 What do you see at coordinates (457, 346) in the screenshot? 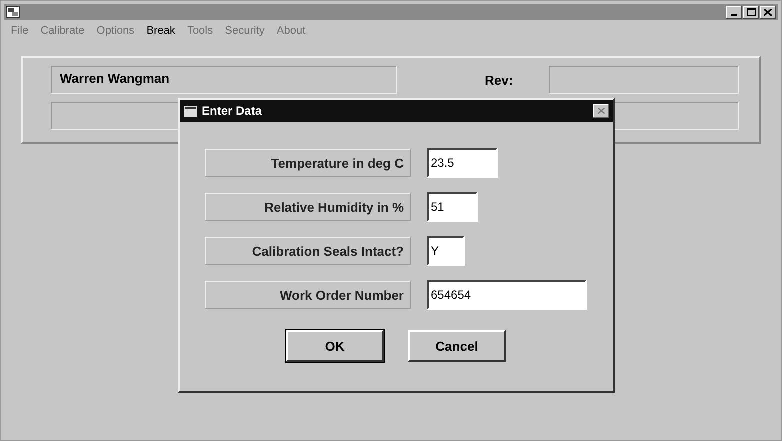
I see `cancel-button: Cancel` at bounding box center [457, 346].